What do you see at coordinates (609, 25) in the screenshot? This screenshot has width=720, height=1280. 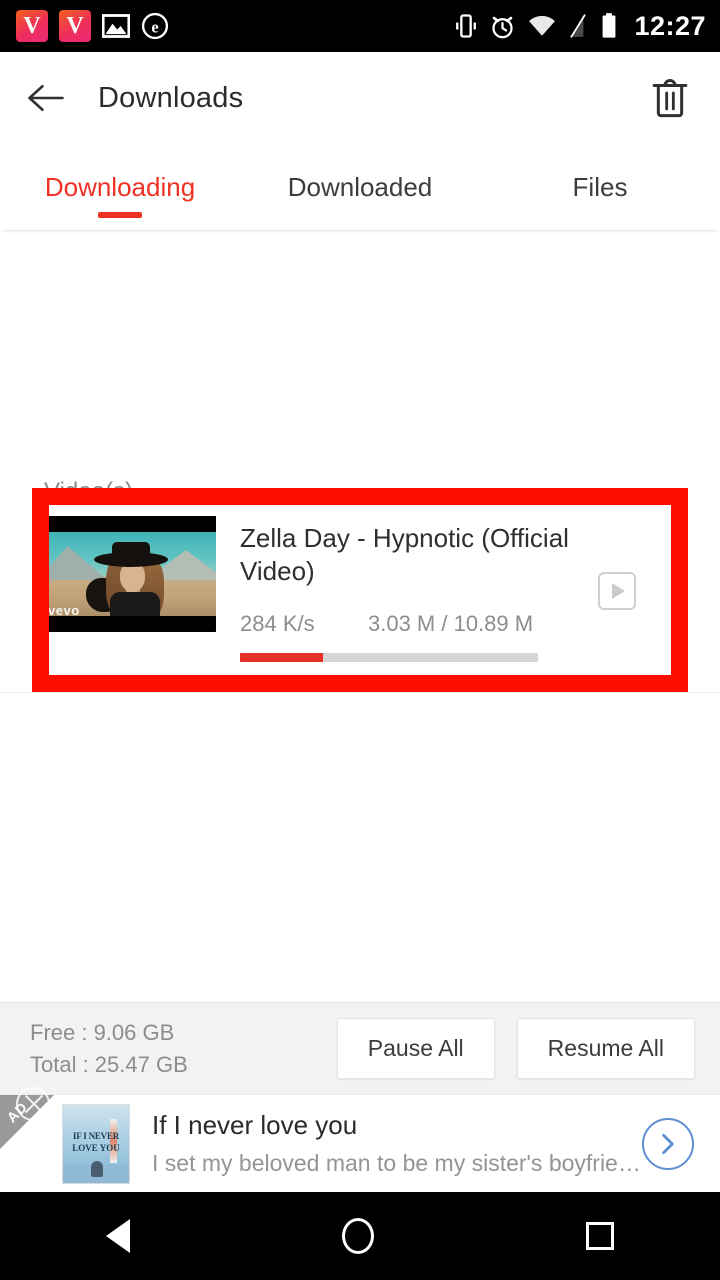 I see `battery-icon` at bounding box center [609, 25].